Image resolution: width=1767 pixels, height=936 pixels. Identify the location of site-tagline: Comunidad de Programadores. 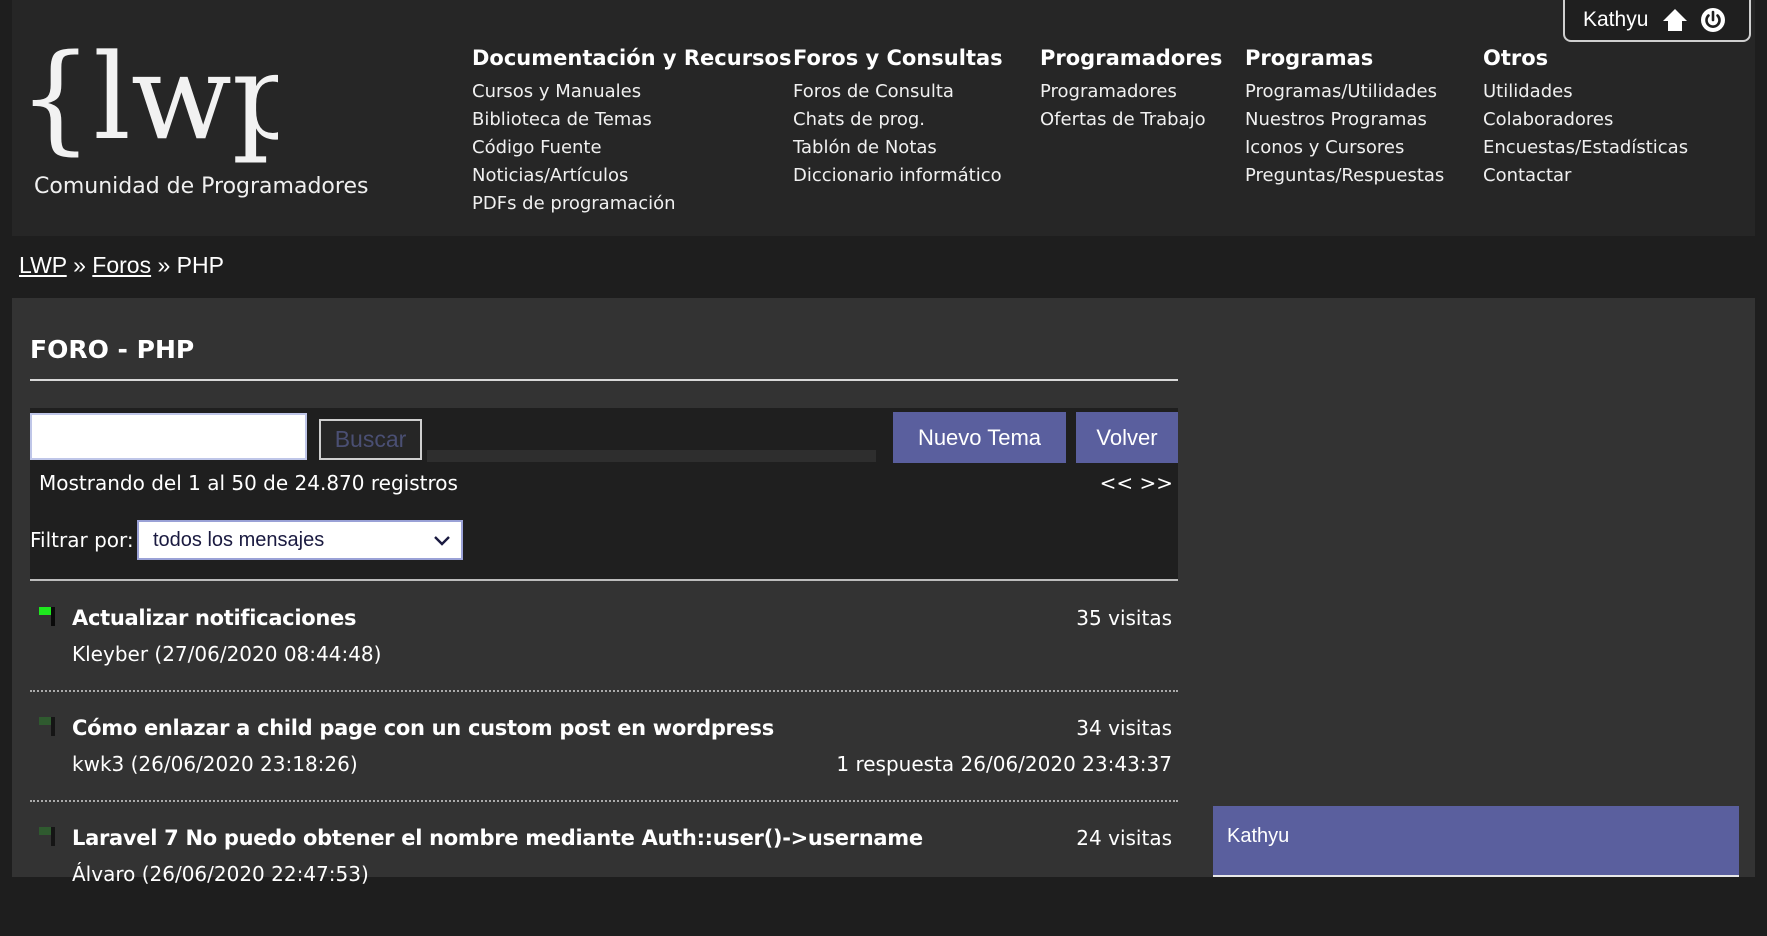
(201, 186).